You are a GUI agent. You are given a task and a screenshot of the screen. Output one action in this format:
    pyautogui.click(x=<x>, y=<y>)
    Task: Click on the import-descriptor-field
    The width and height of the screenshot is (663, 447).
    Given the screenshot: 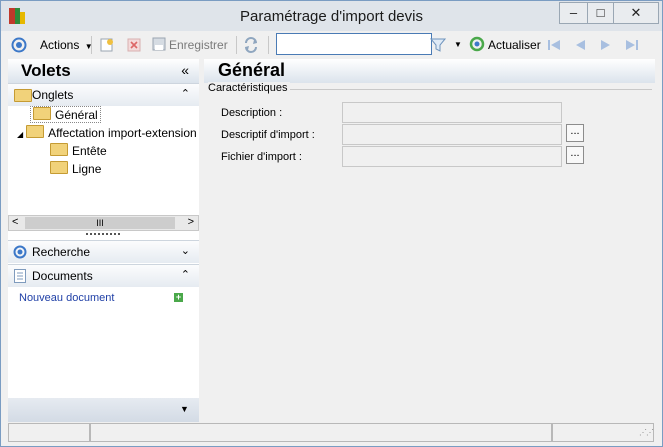 What is the action you would take?
    pyautogui.click(x=452, y=134)
    